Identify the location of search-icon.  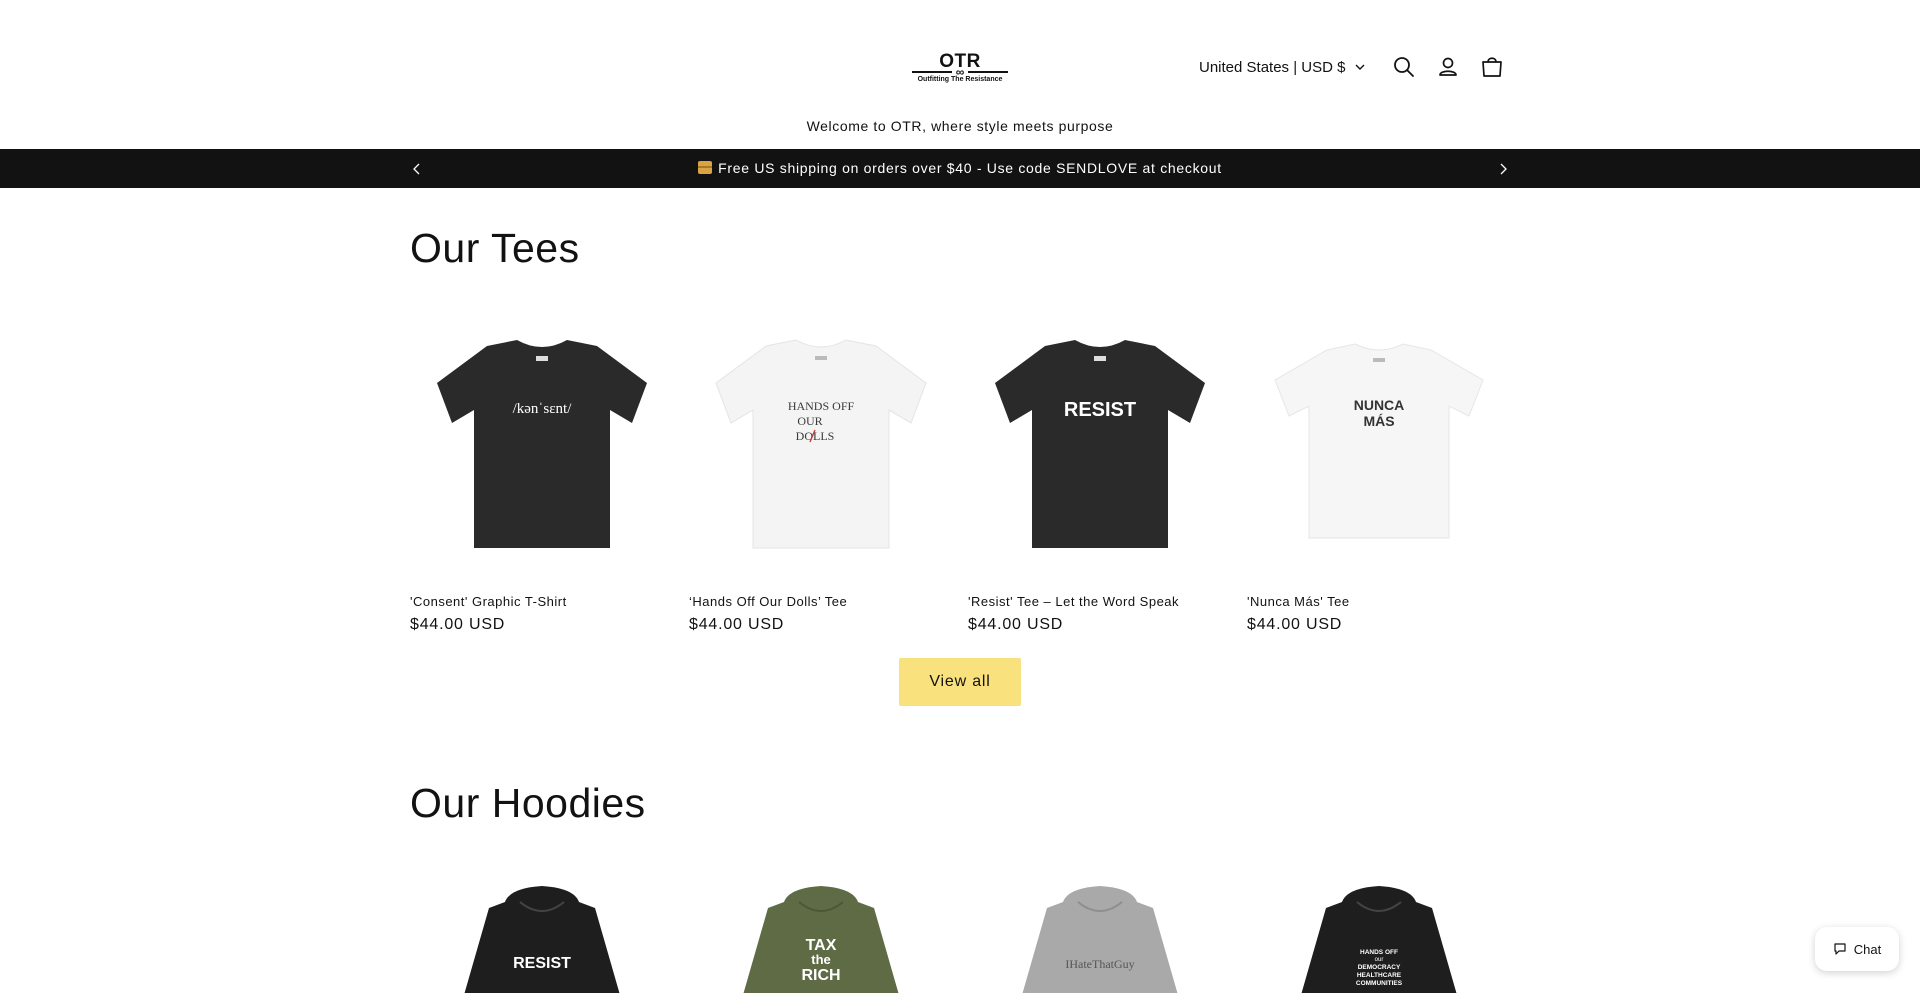
(1404, 67).